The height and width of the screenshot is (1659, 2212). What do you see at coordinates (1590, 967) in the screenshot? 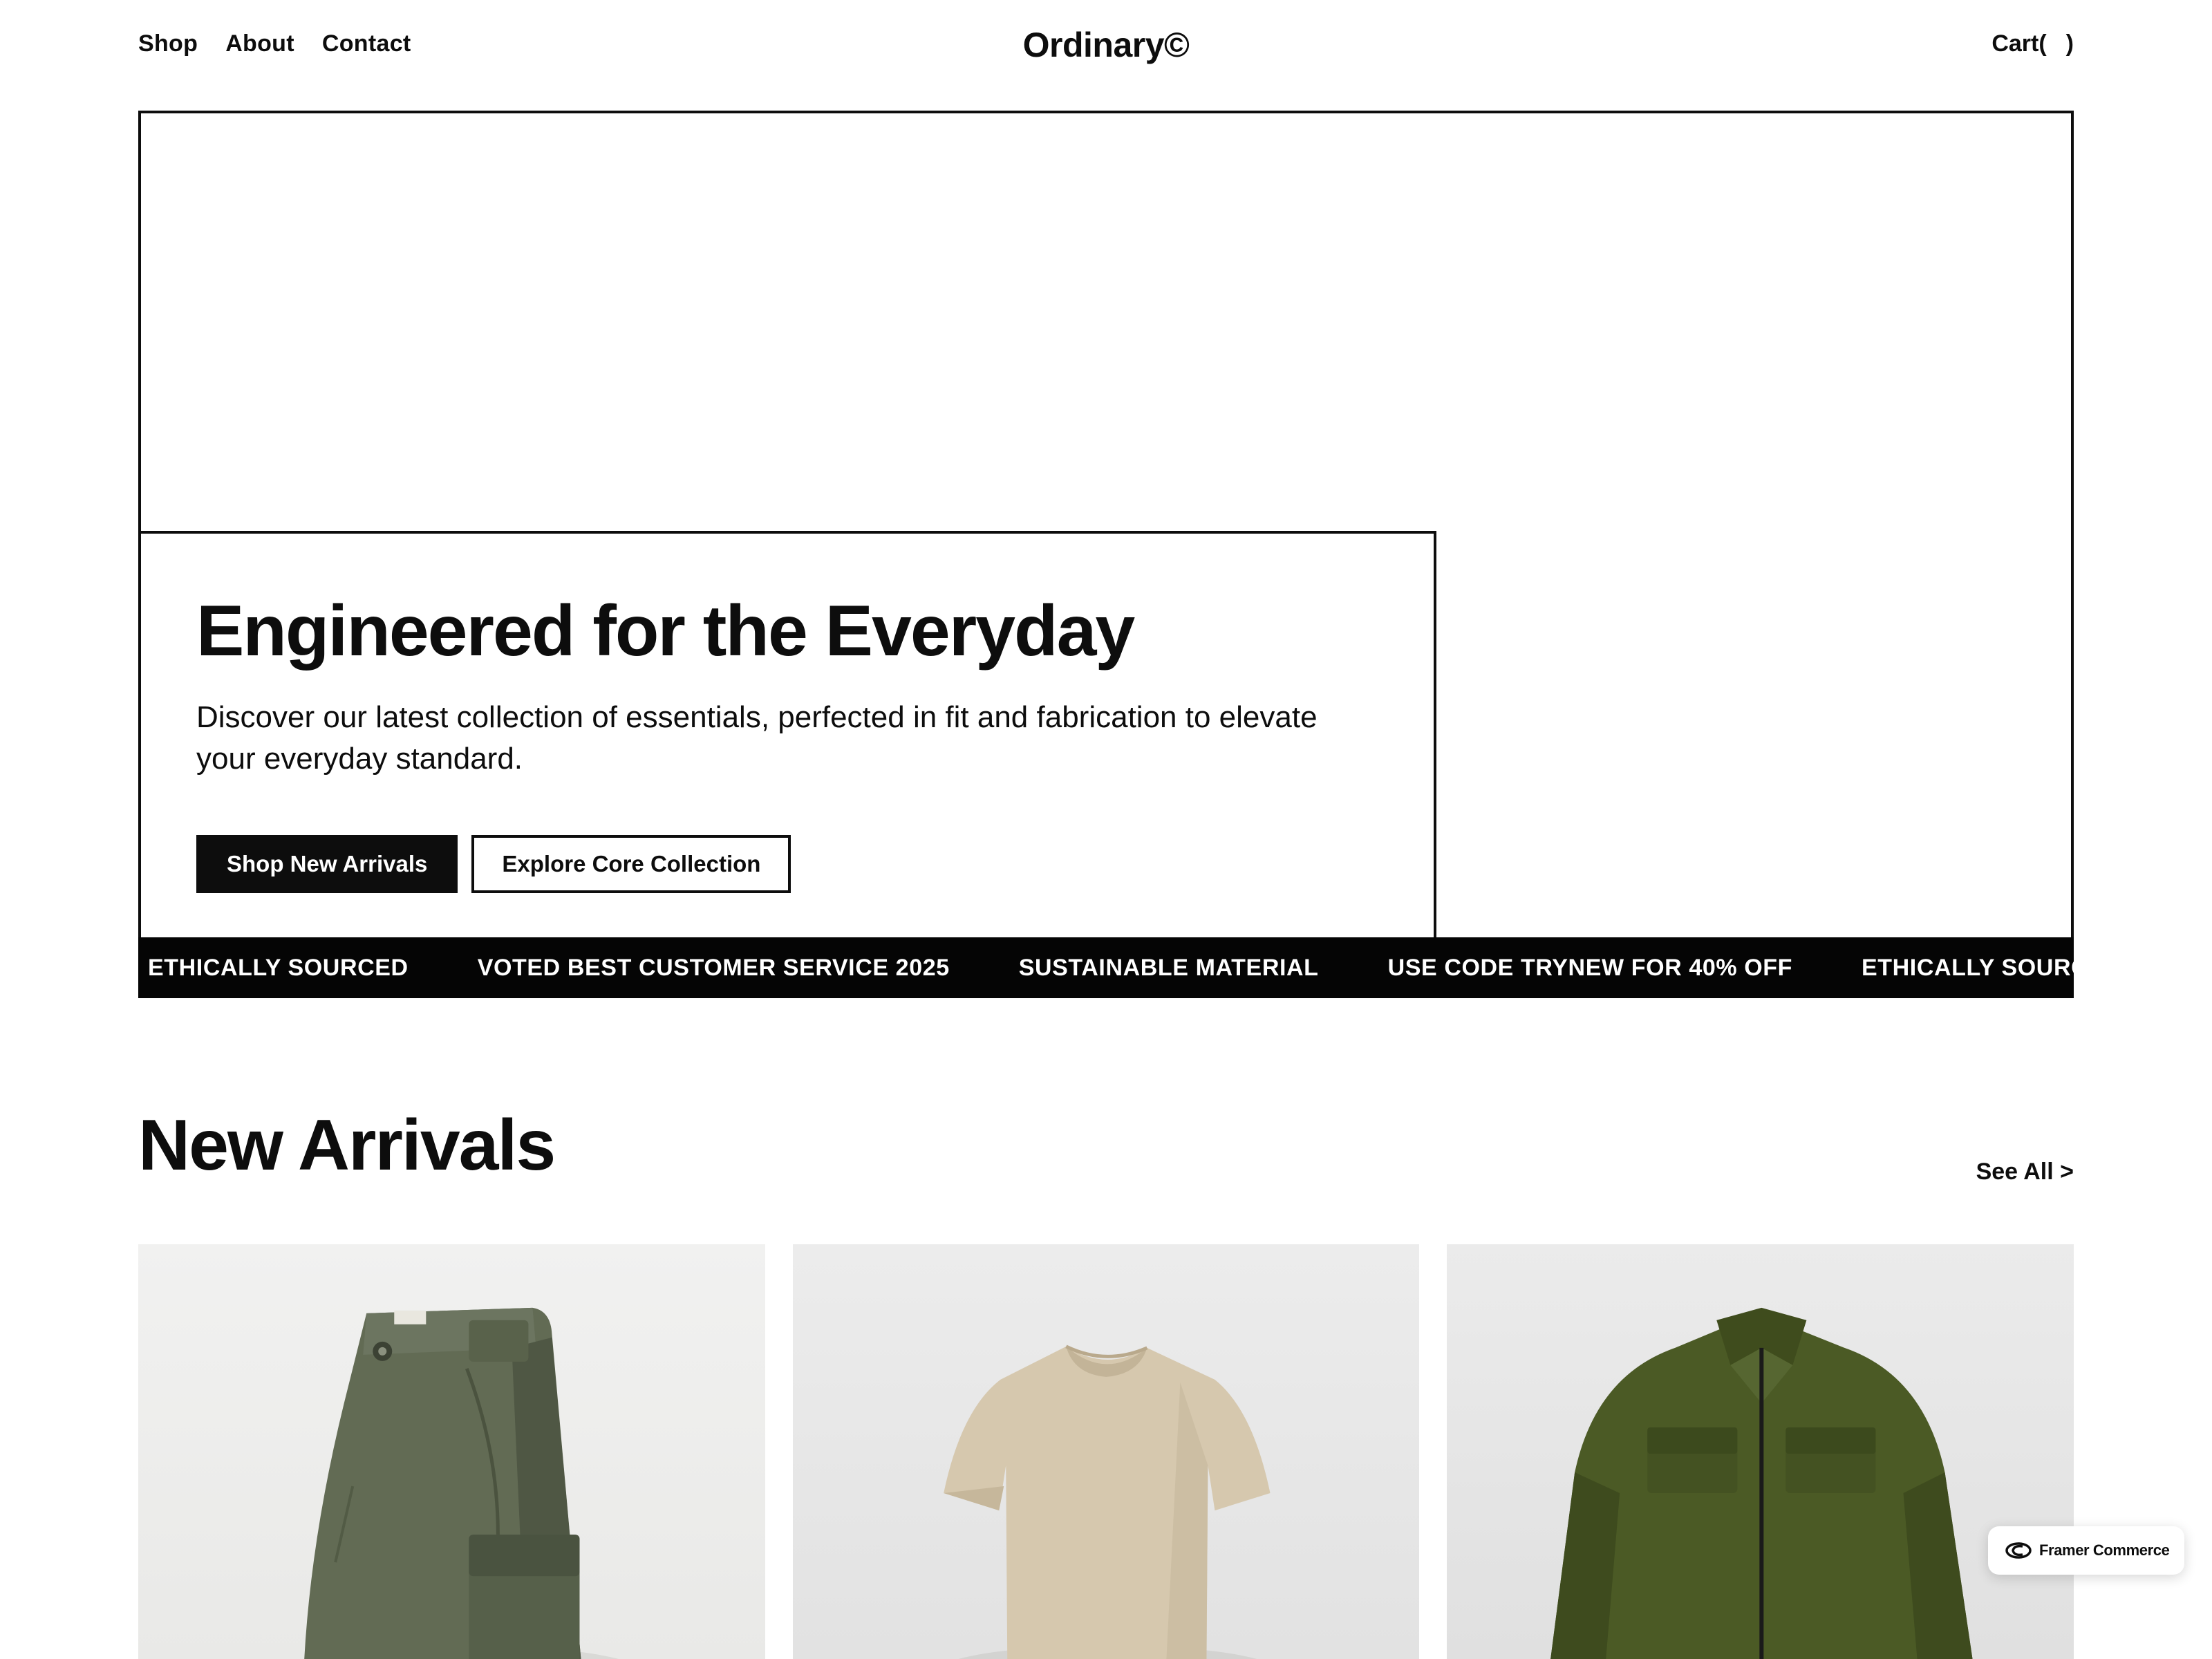
I see `ticker-item: USE CODE TRYNEW FOR 40% OFF` at bounding box center [1590, 967].